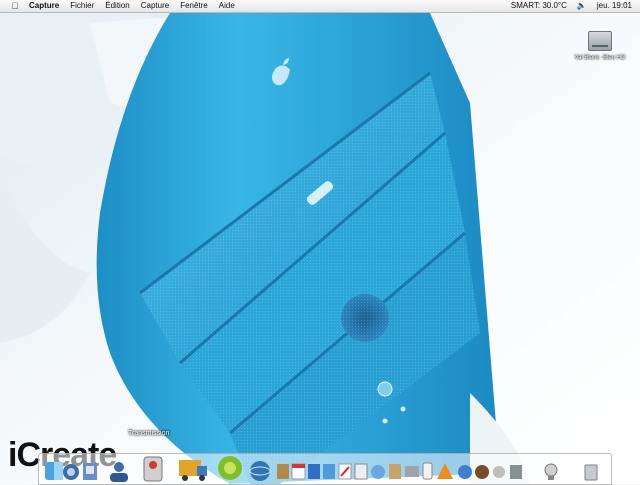  What do you see at coordinates (298, 471) in the screenshot?
I see `ical-icon` at bounding box center [298, 471].